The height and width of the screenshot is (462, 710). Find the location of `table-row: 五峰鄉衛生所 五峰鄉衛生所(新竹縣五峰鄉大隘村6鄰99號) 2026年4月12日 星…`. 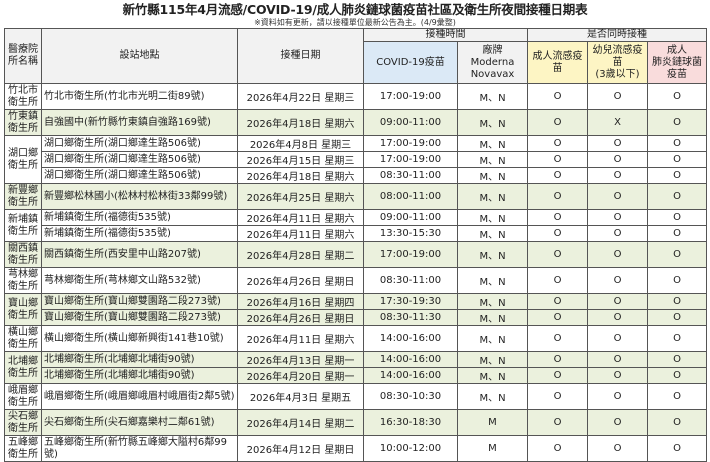

table-row: 五峰鄉衛生所 五峰鄉衛生所(新竹縣五峰鄉大隘村6鄰99號) 2026年4月12日 星… is located at coordinates (356, 448).